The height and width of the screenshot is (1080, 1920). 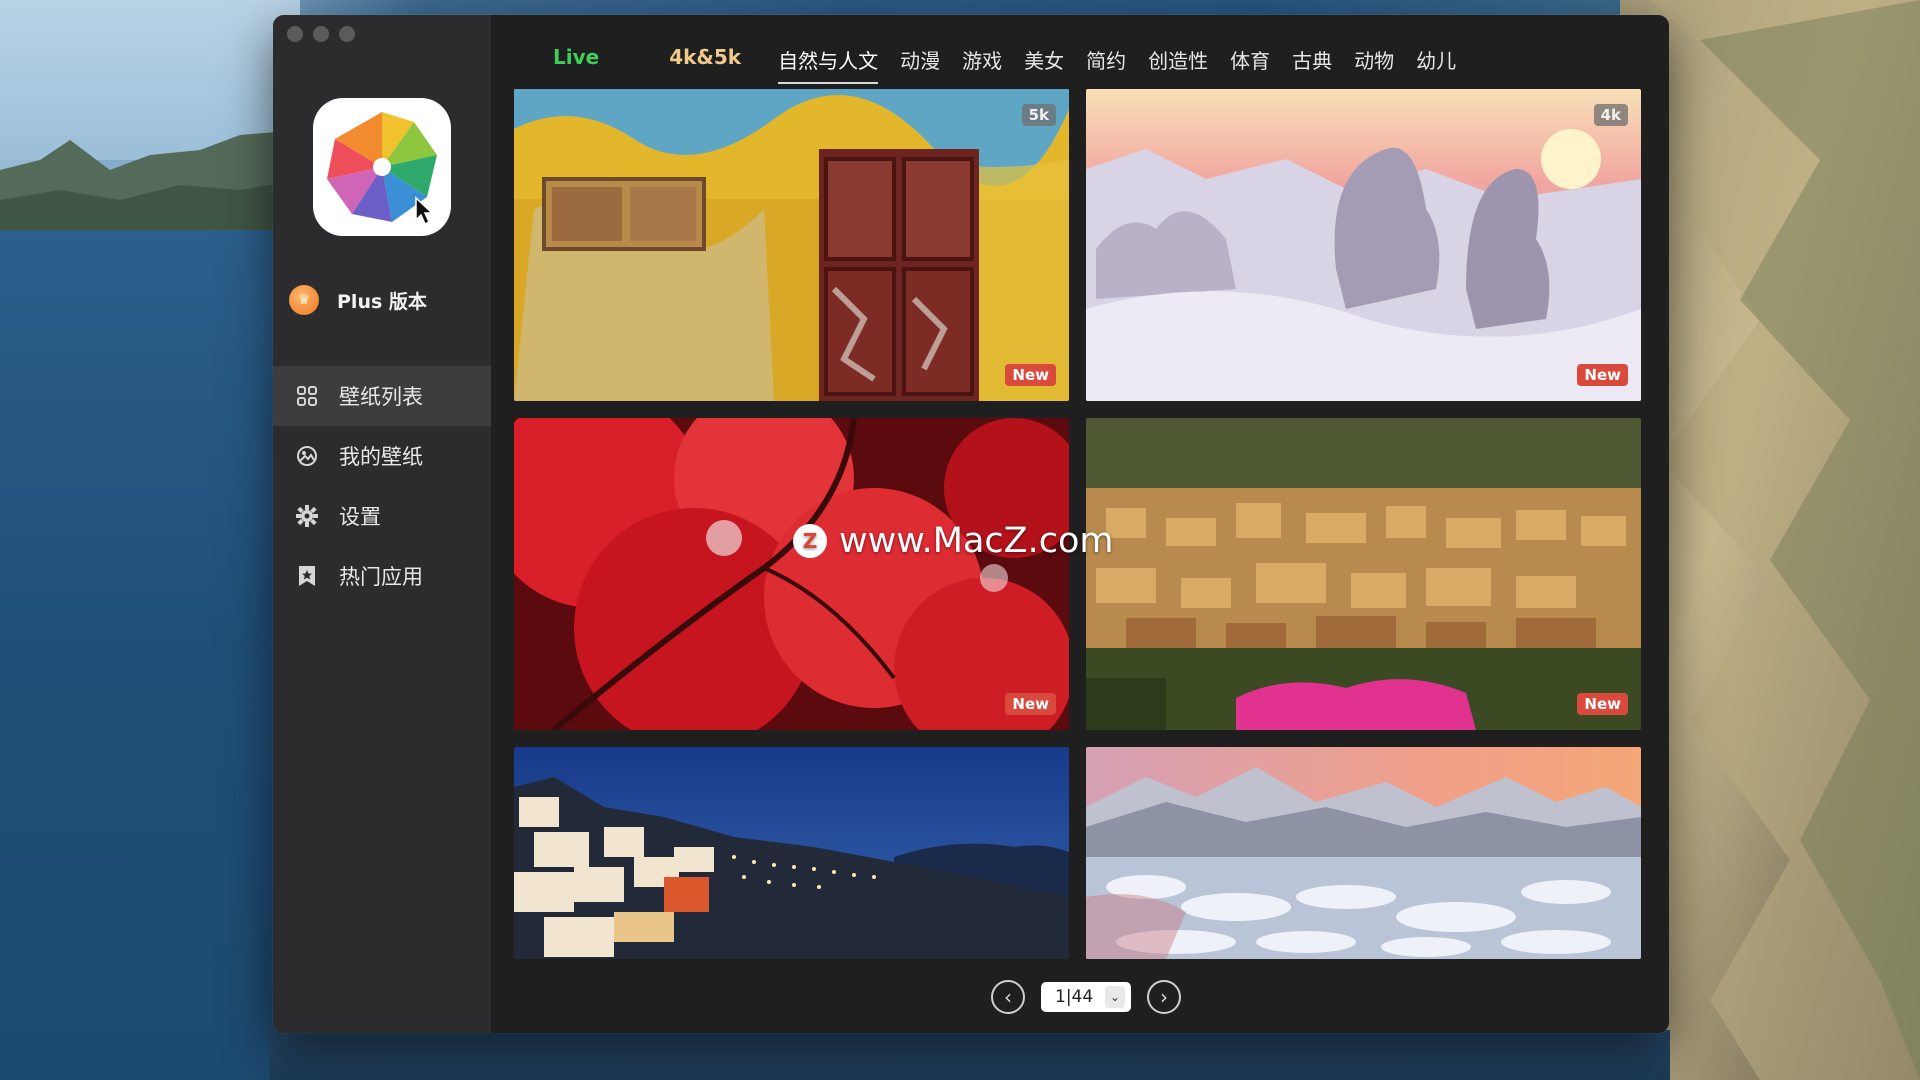 What do you see at coordinates (307, 456) in the screenshot?
I see `image-icon` at bounding box center [307, 456].